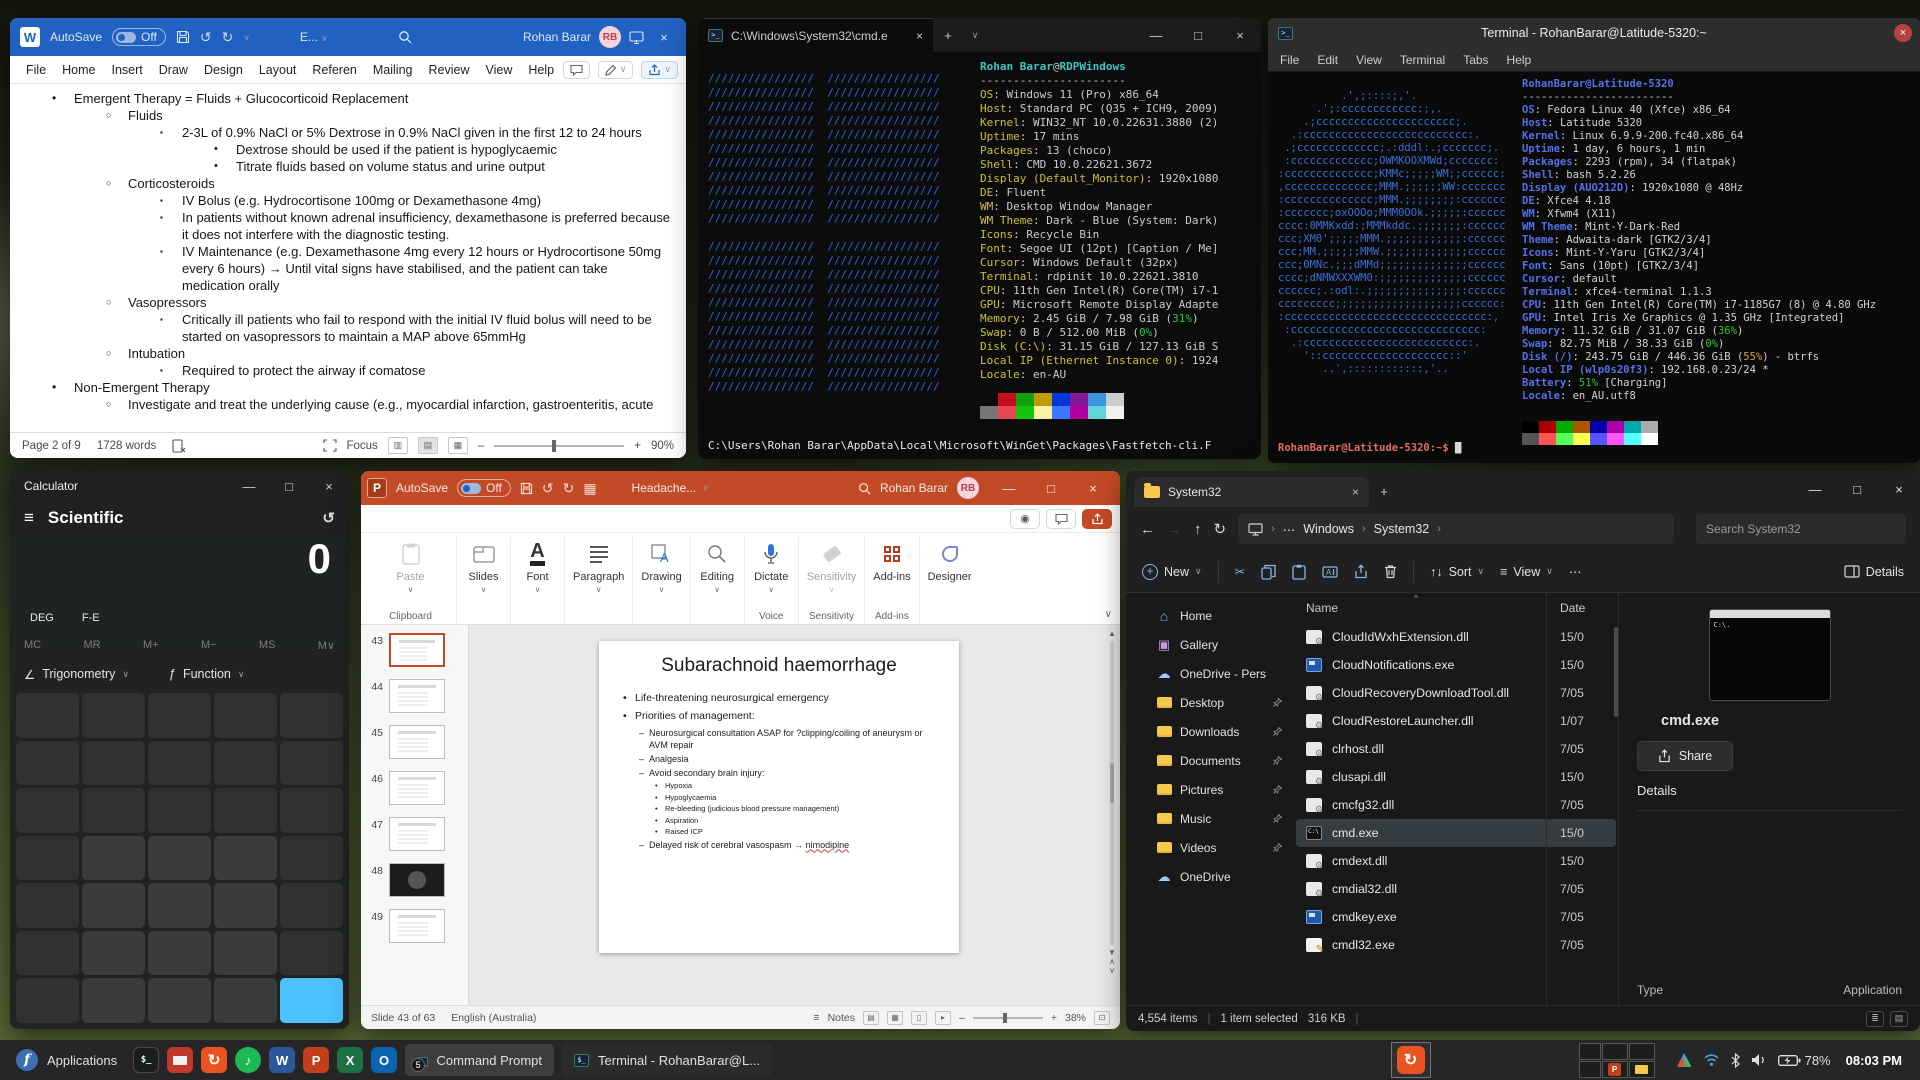 The height and width of the screenshot is (1080, 1920). What do you see at coordinates (66, 1060) in the screenshot?
I see `applications-menu: f Applications` at bounding box center [66, 1060].